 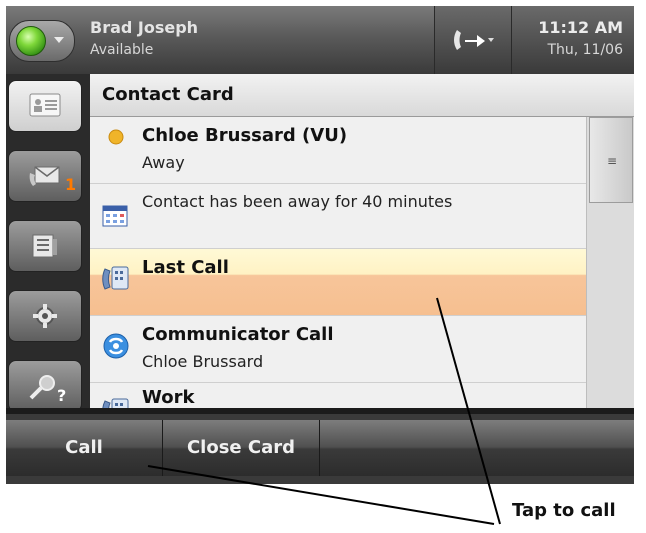 I want to click on phone-icon, so click(x=115, y=278).